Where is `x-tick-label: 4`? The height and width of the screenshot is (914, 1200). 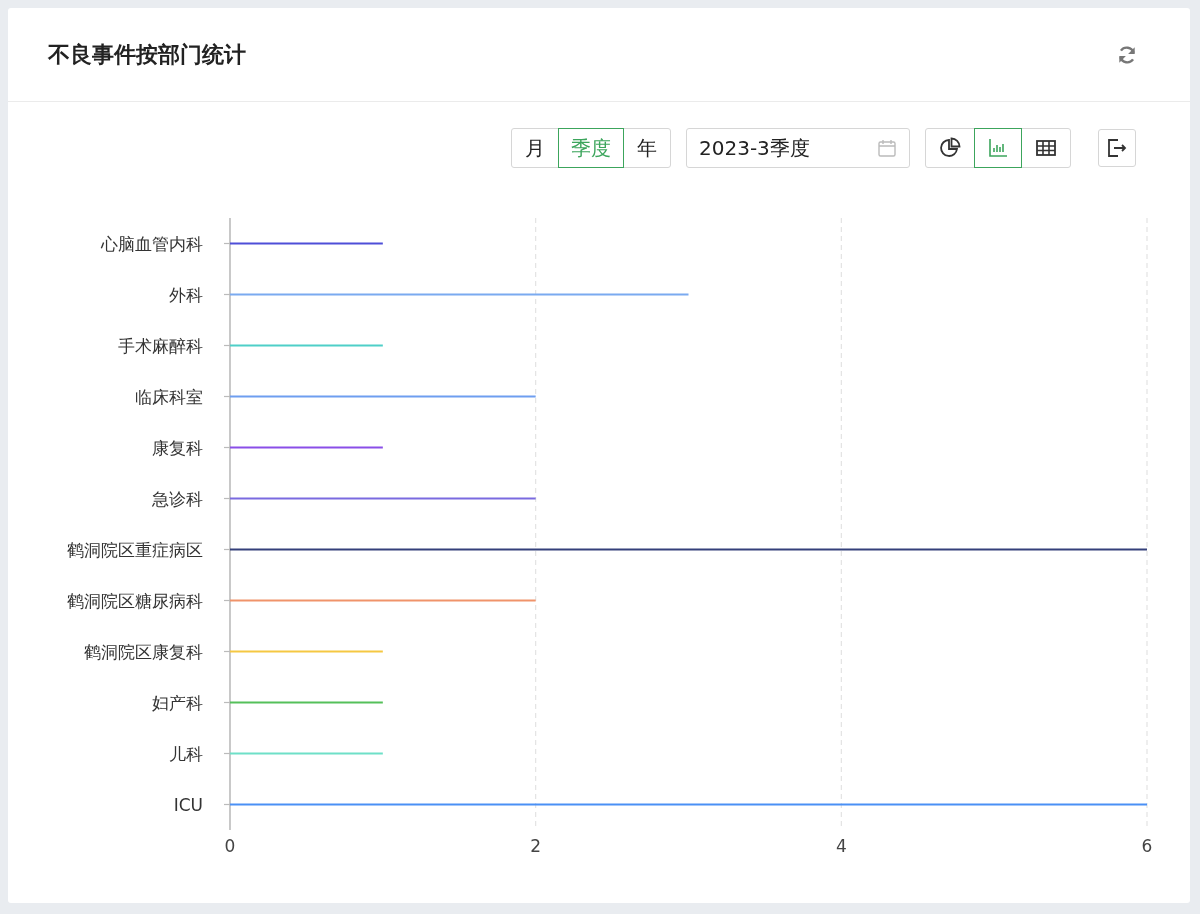 x-tick-label: 4 is located at coordinates (841, 846).